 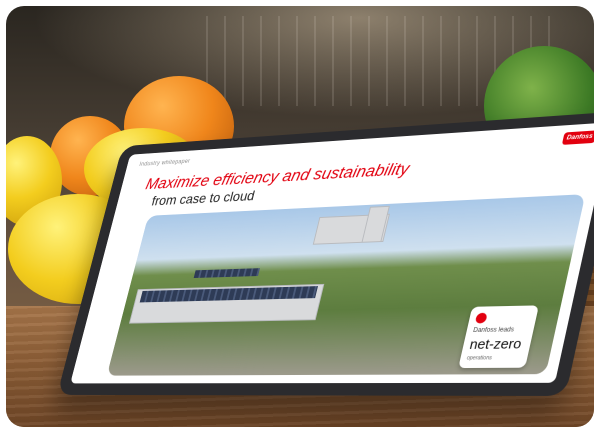 I want to click on brand-logo: Danfoss, so click(x=577, y=137).